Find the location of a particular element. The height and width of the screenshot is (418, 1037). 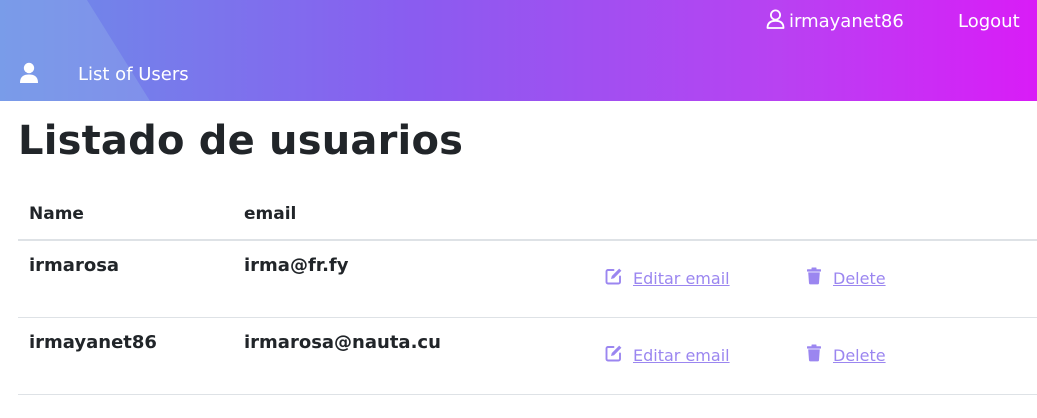

user-outline-icon is located at coordinates (775, 21).